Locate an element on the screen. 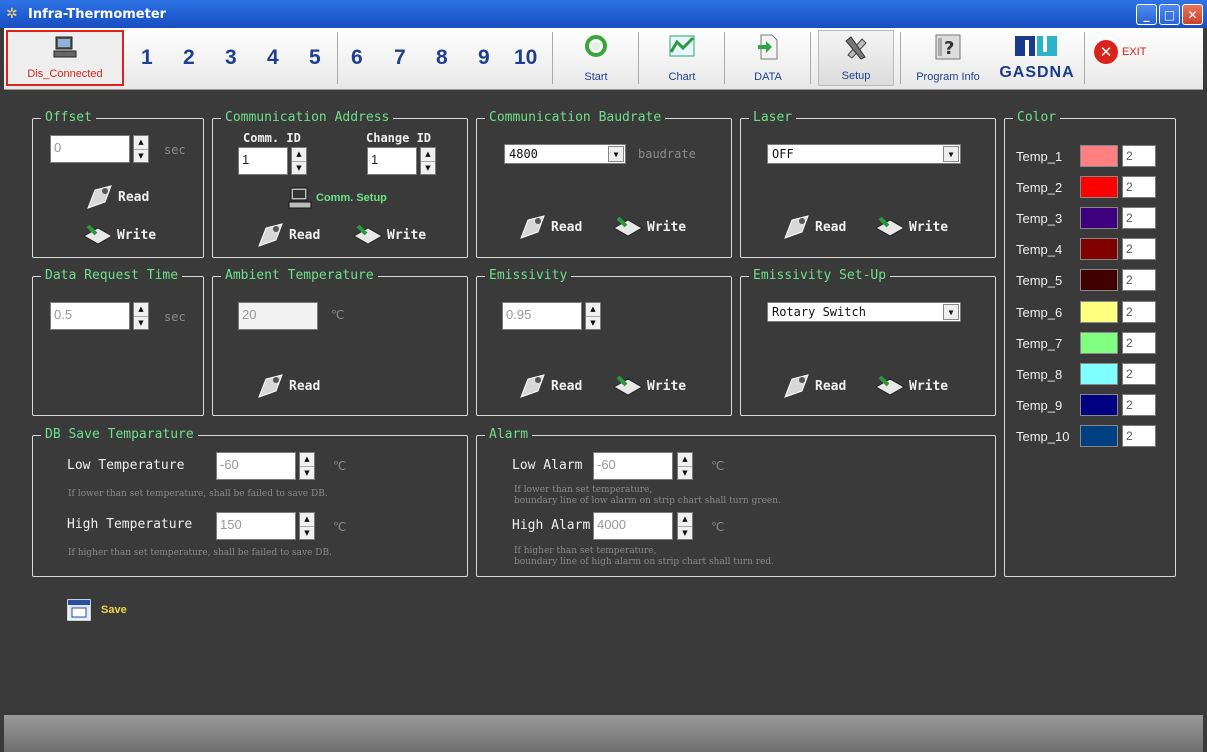 This screenshot has height=752, width=1207. baudrate-title: Communication Baudrate is located at coordinates (575, 117).